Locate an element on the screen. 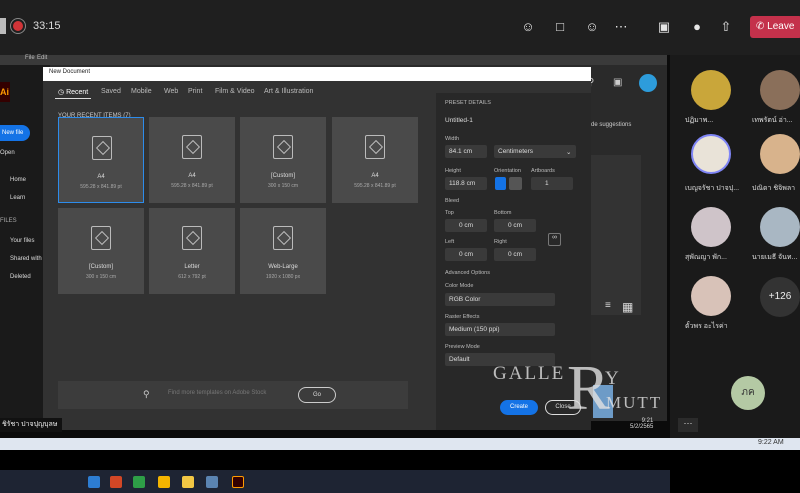  chat-icon: □ is located at coordinates (560, 27).